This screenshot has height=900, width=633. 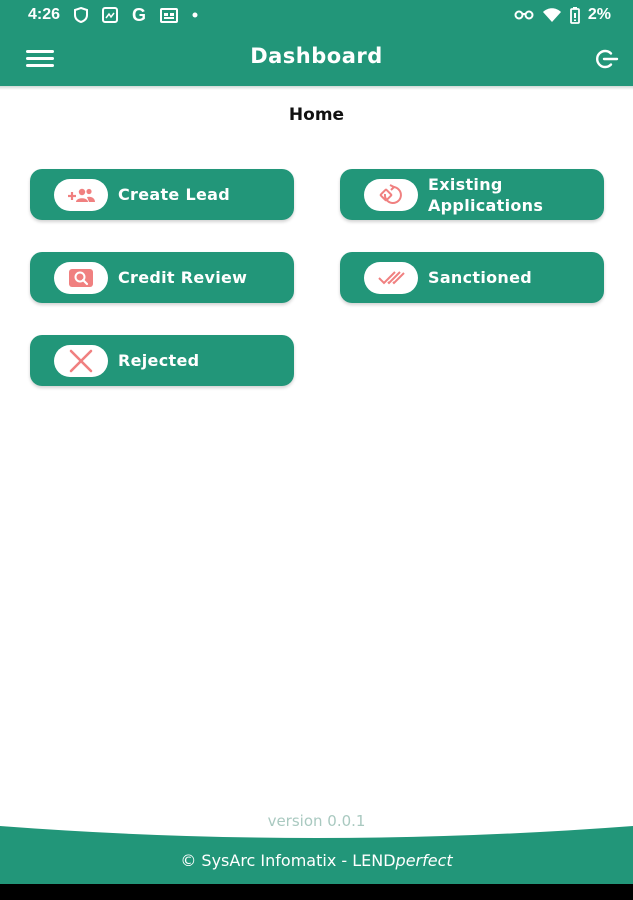 What do you see at coordinates (81, 15) in the screenshot?
I see `shield-icon` at bounding box center [81, 15].